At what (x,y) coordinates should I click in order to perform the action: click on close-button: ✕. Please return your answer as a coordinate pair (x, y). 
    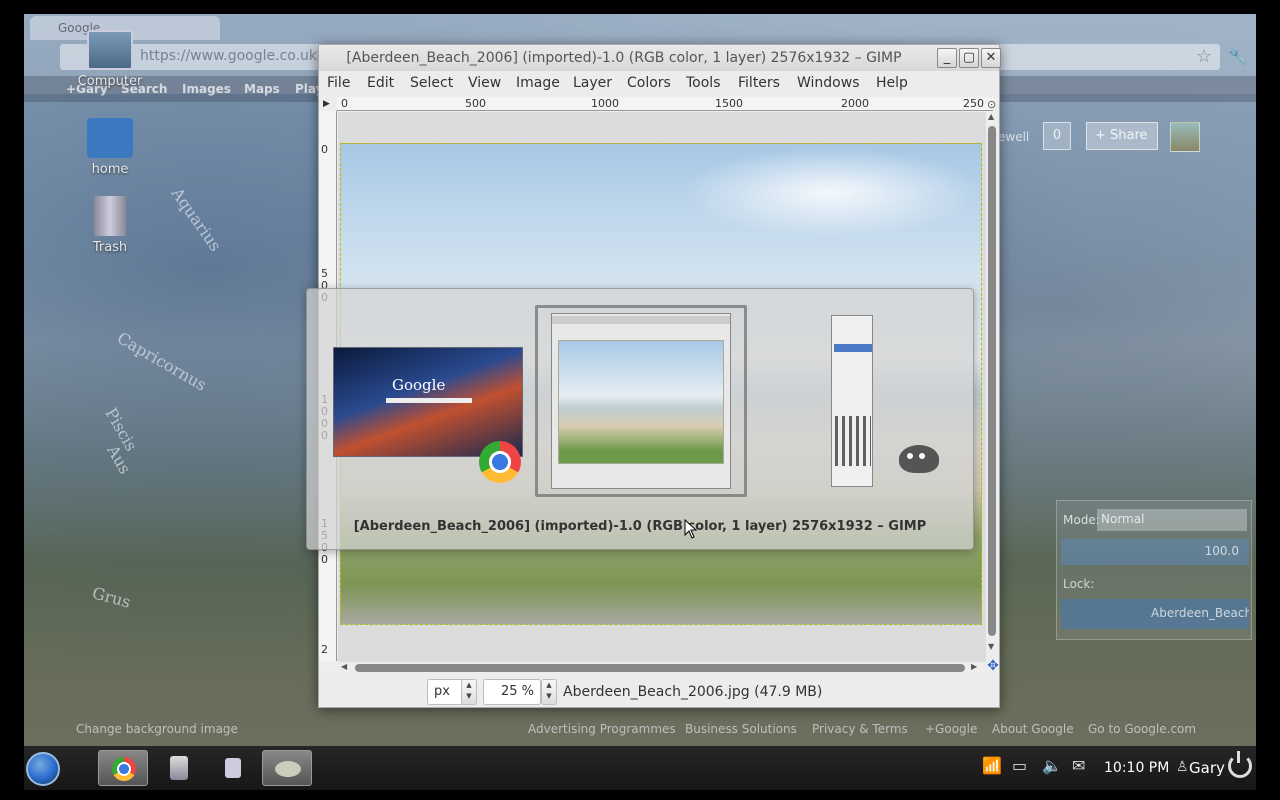
    Looking at the image, I should click on (991, 58).